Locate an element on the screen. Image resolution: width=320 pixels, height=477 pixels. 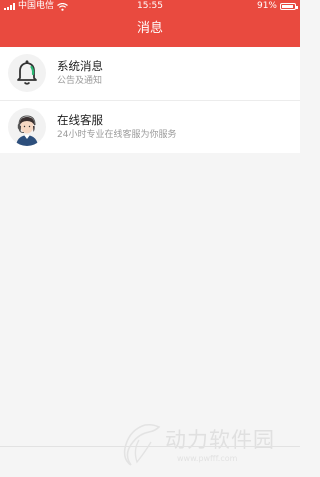
status-bar: 中国电信 15:55 91% is located at coordinates (150, 6).